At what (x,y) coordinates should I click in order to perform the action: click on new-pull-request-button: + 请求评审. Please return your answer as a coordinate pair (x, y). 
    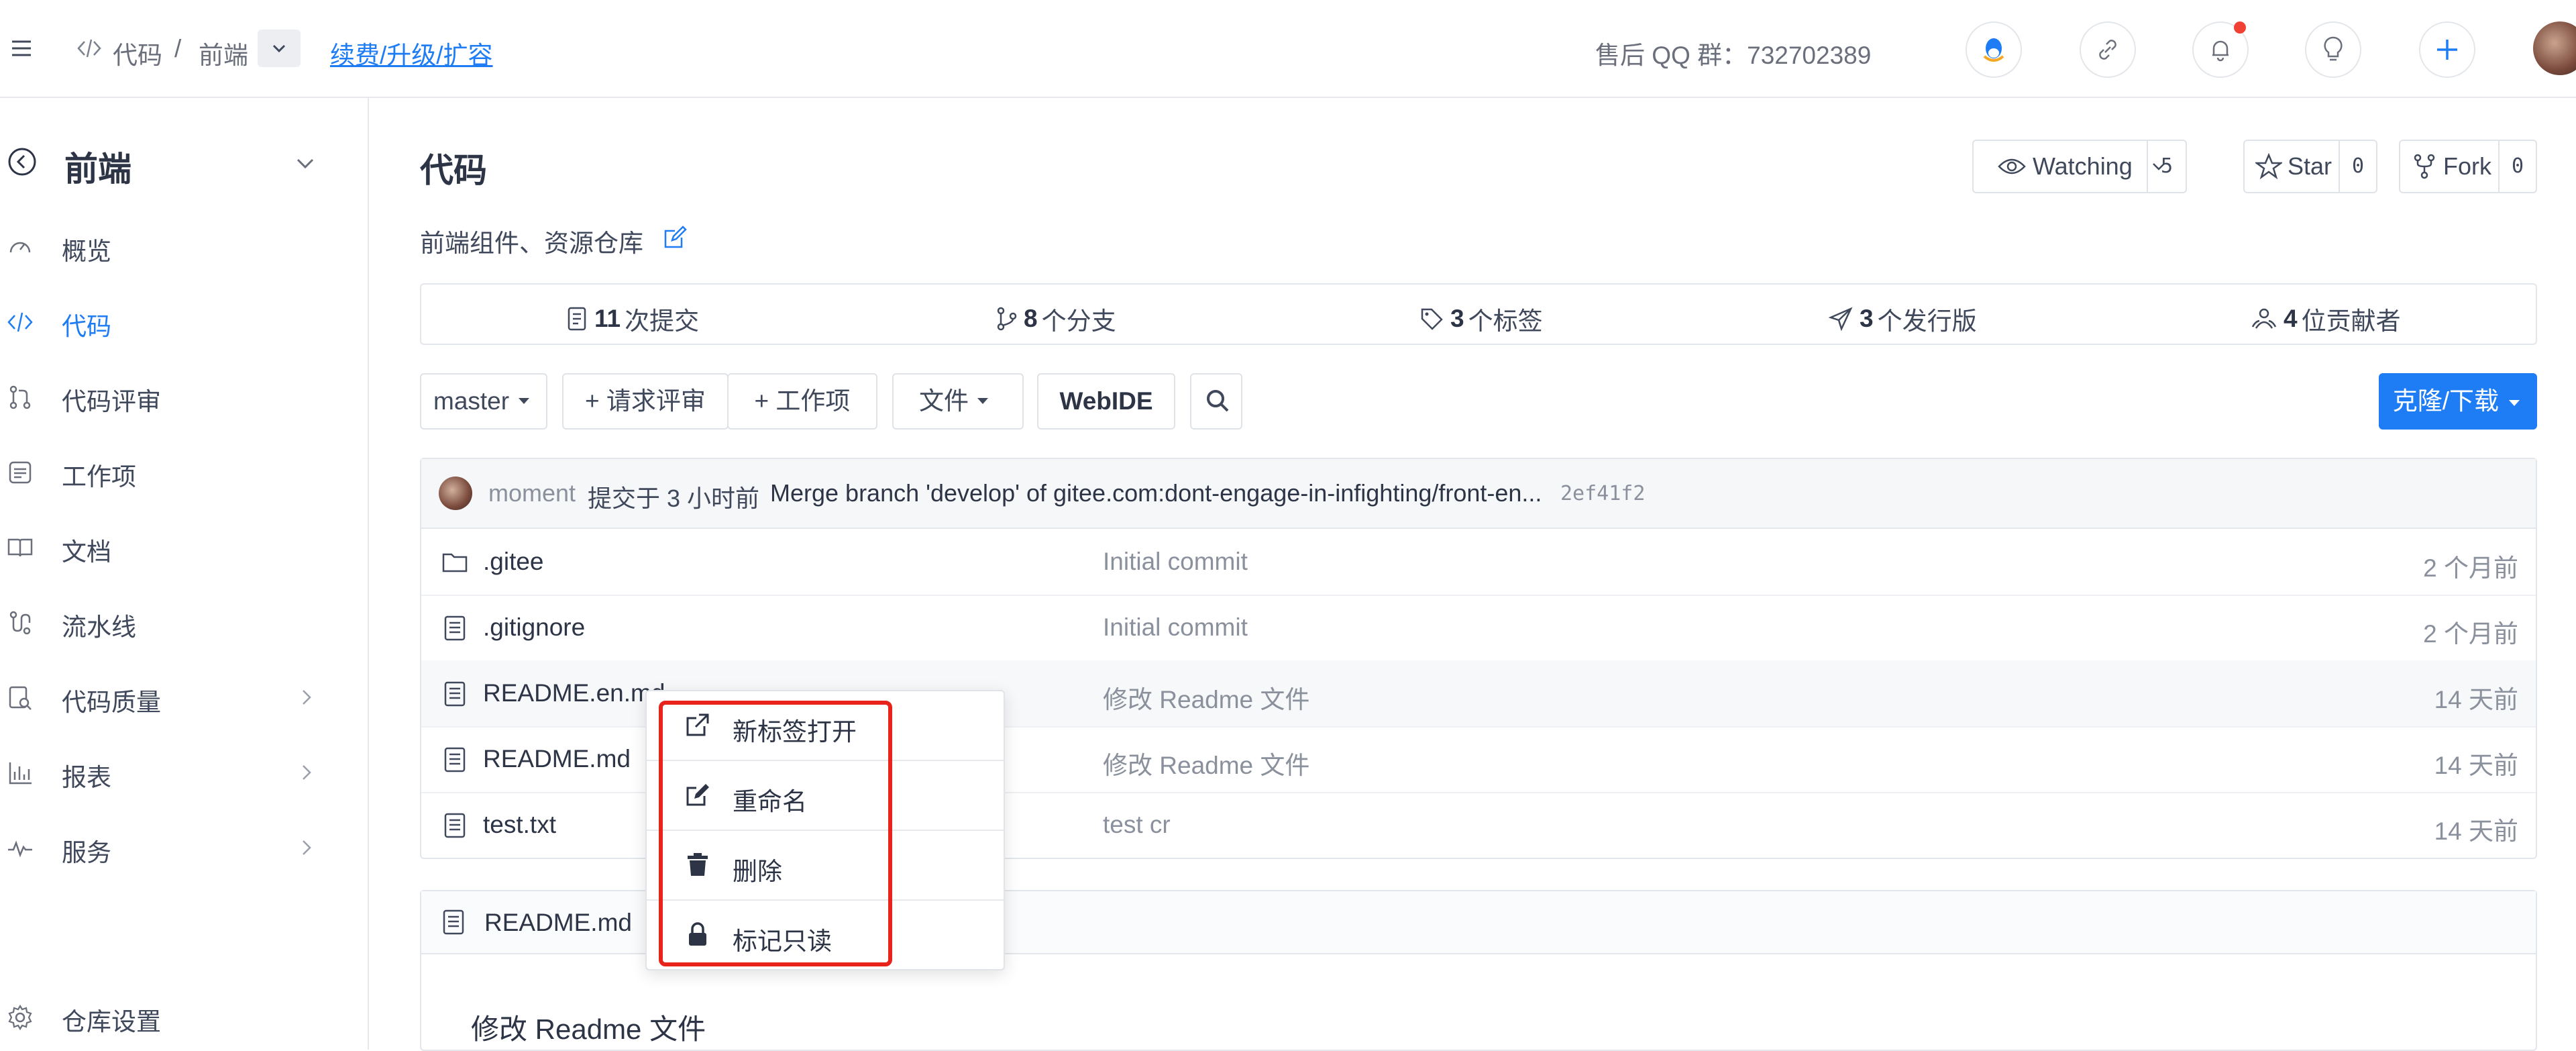
    Looking at the image, I should click on (645, 401).